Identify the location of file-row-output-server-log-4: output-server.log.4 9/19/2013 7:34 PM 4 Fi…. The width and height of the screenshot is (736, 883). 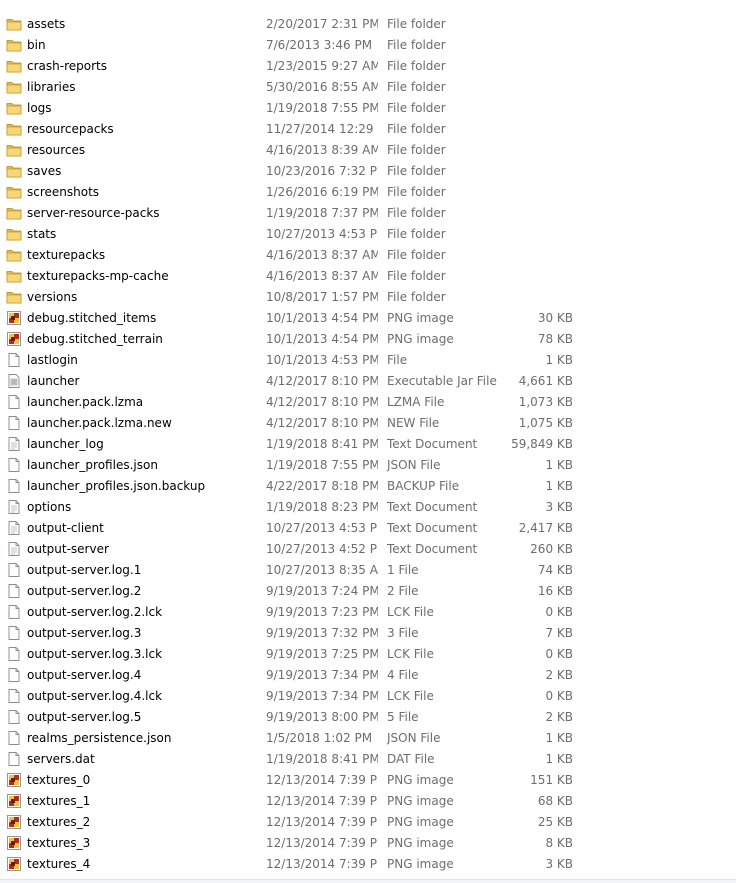
(368, 675).